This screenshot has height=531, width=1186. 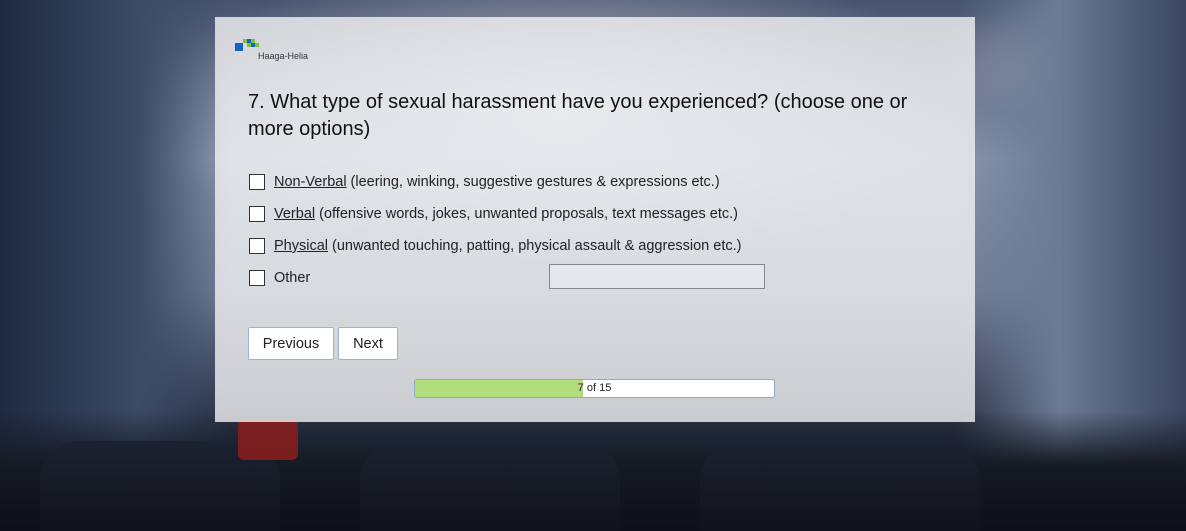 What do you see at coordinates (280, 49) in the screenshot?
I see `brand-logo: Haaga-Helia` at bounding box center [280, 49].